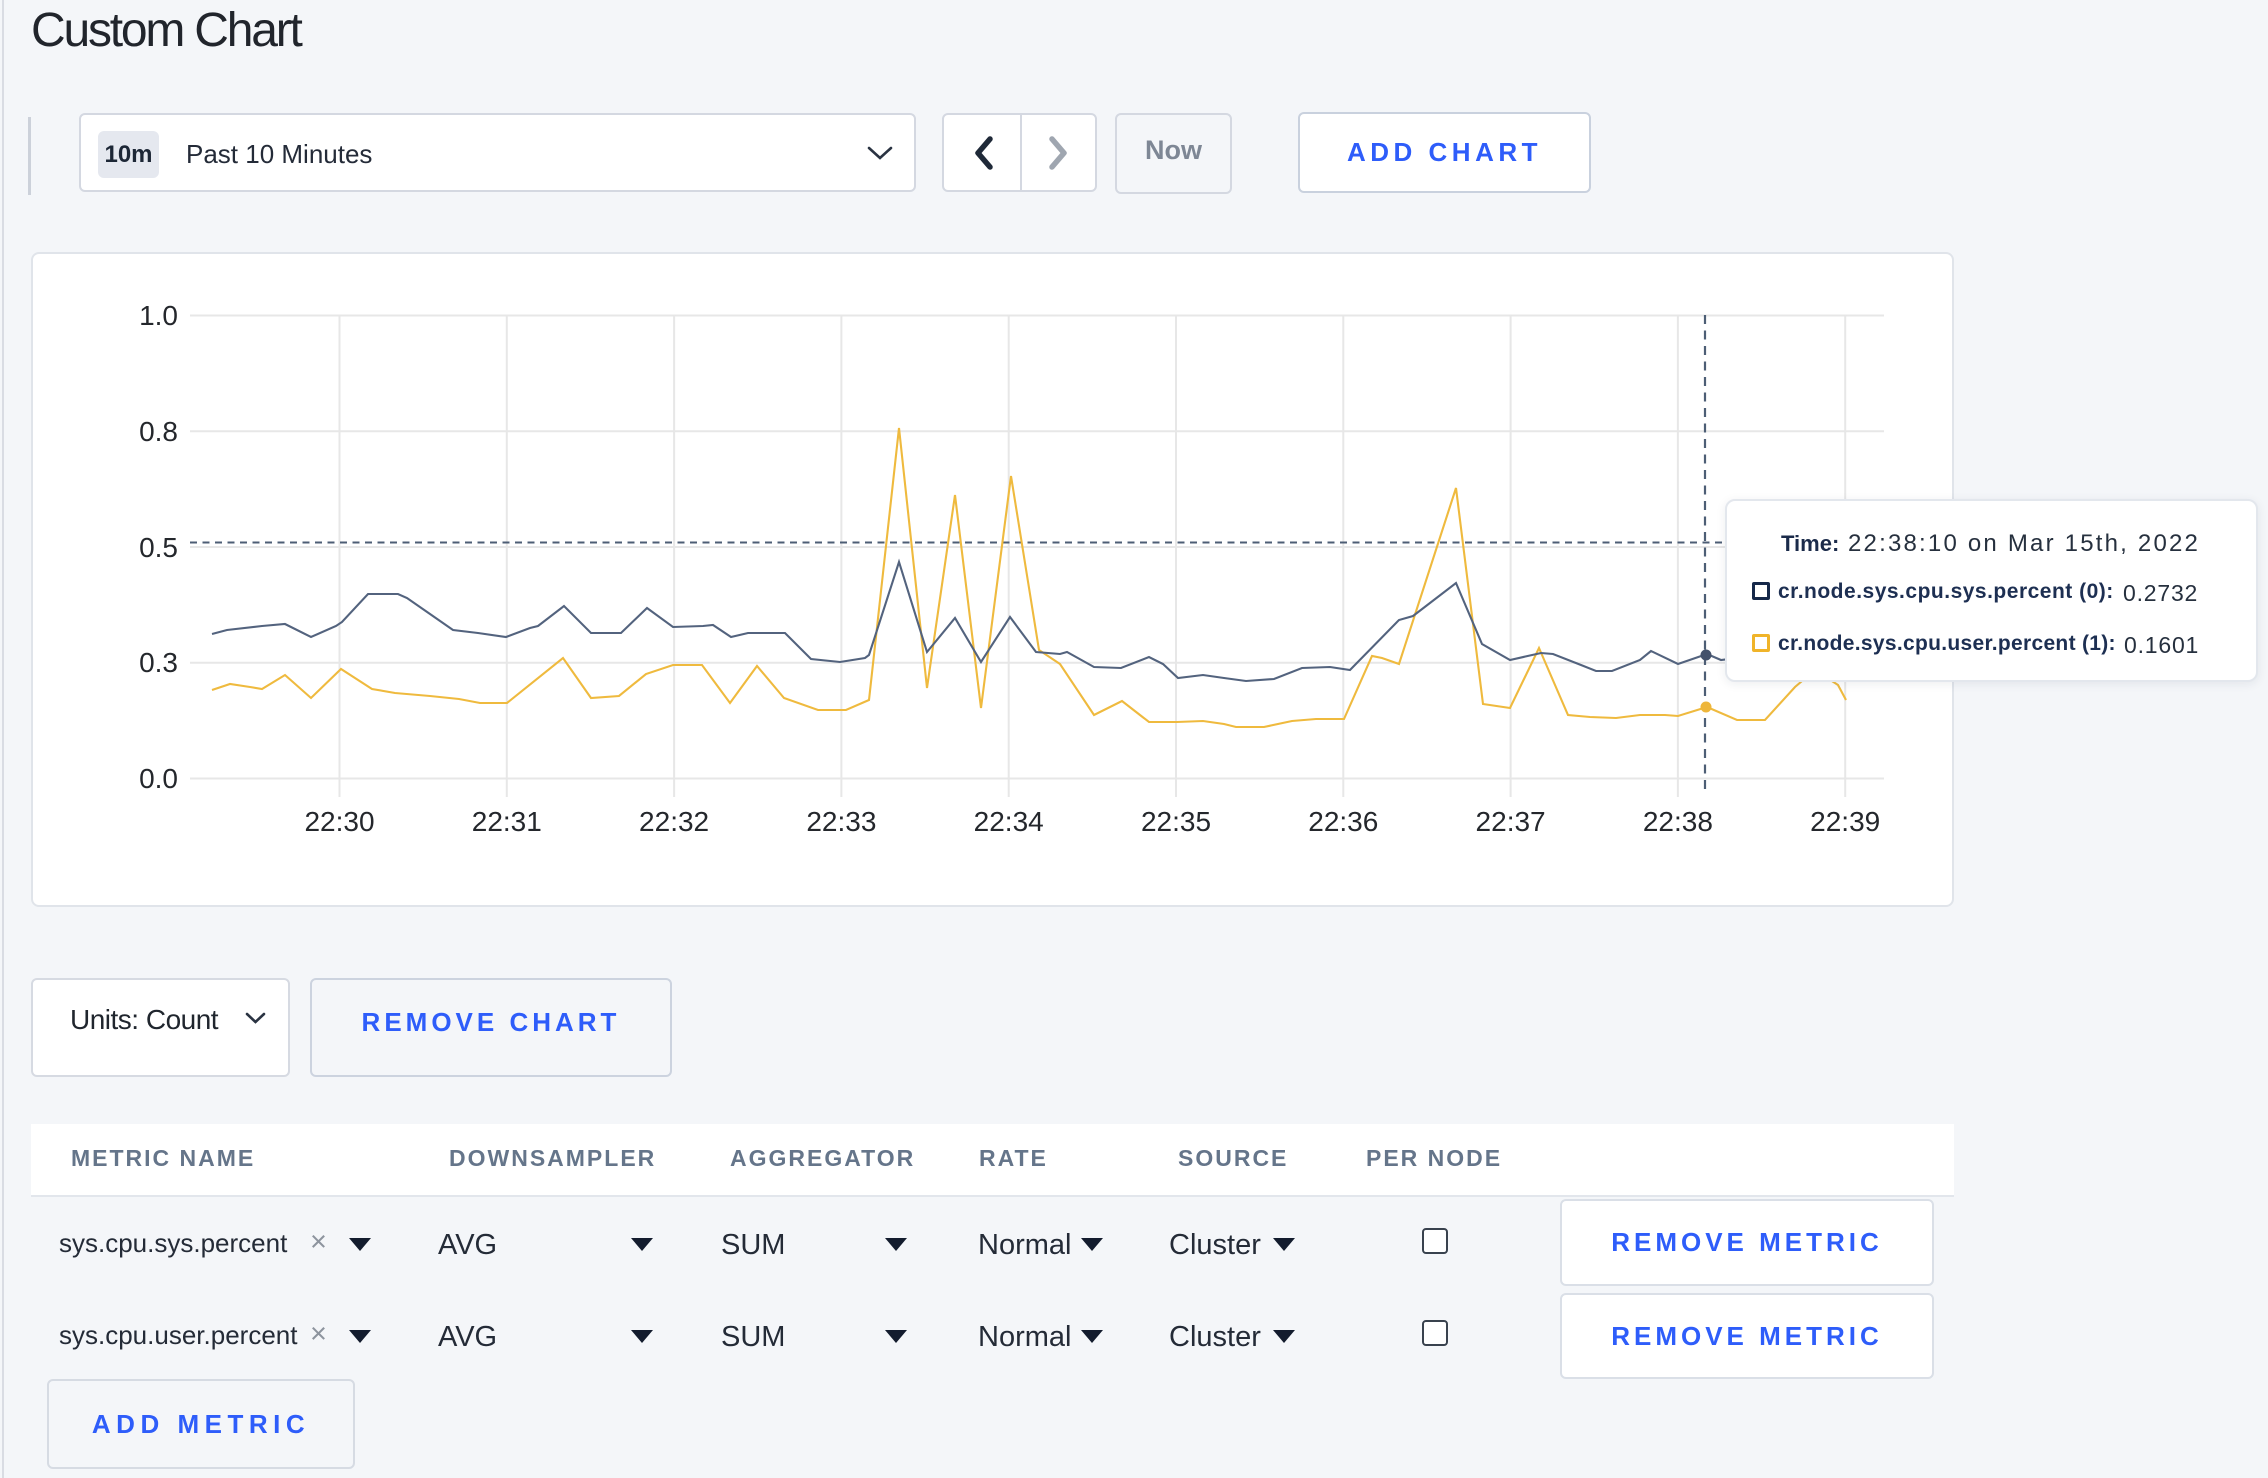 This screenshot has height=1478, width=2268. I want to click on svg-text: 22:31, so click(507, 821).